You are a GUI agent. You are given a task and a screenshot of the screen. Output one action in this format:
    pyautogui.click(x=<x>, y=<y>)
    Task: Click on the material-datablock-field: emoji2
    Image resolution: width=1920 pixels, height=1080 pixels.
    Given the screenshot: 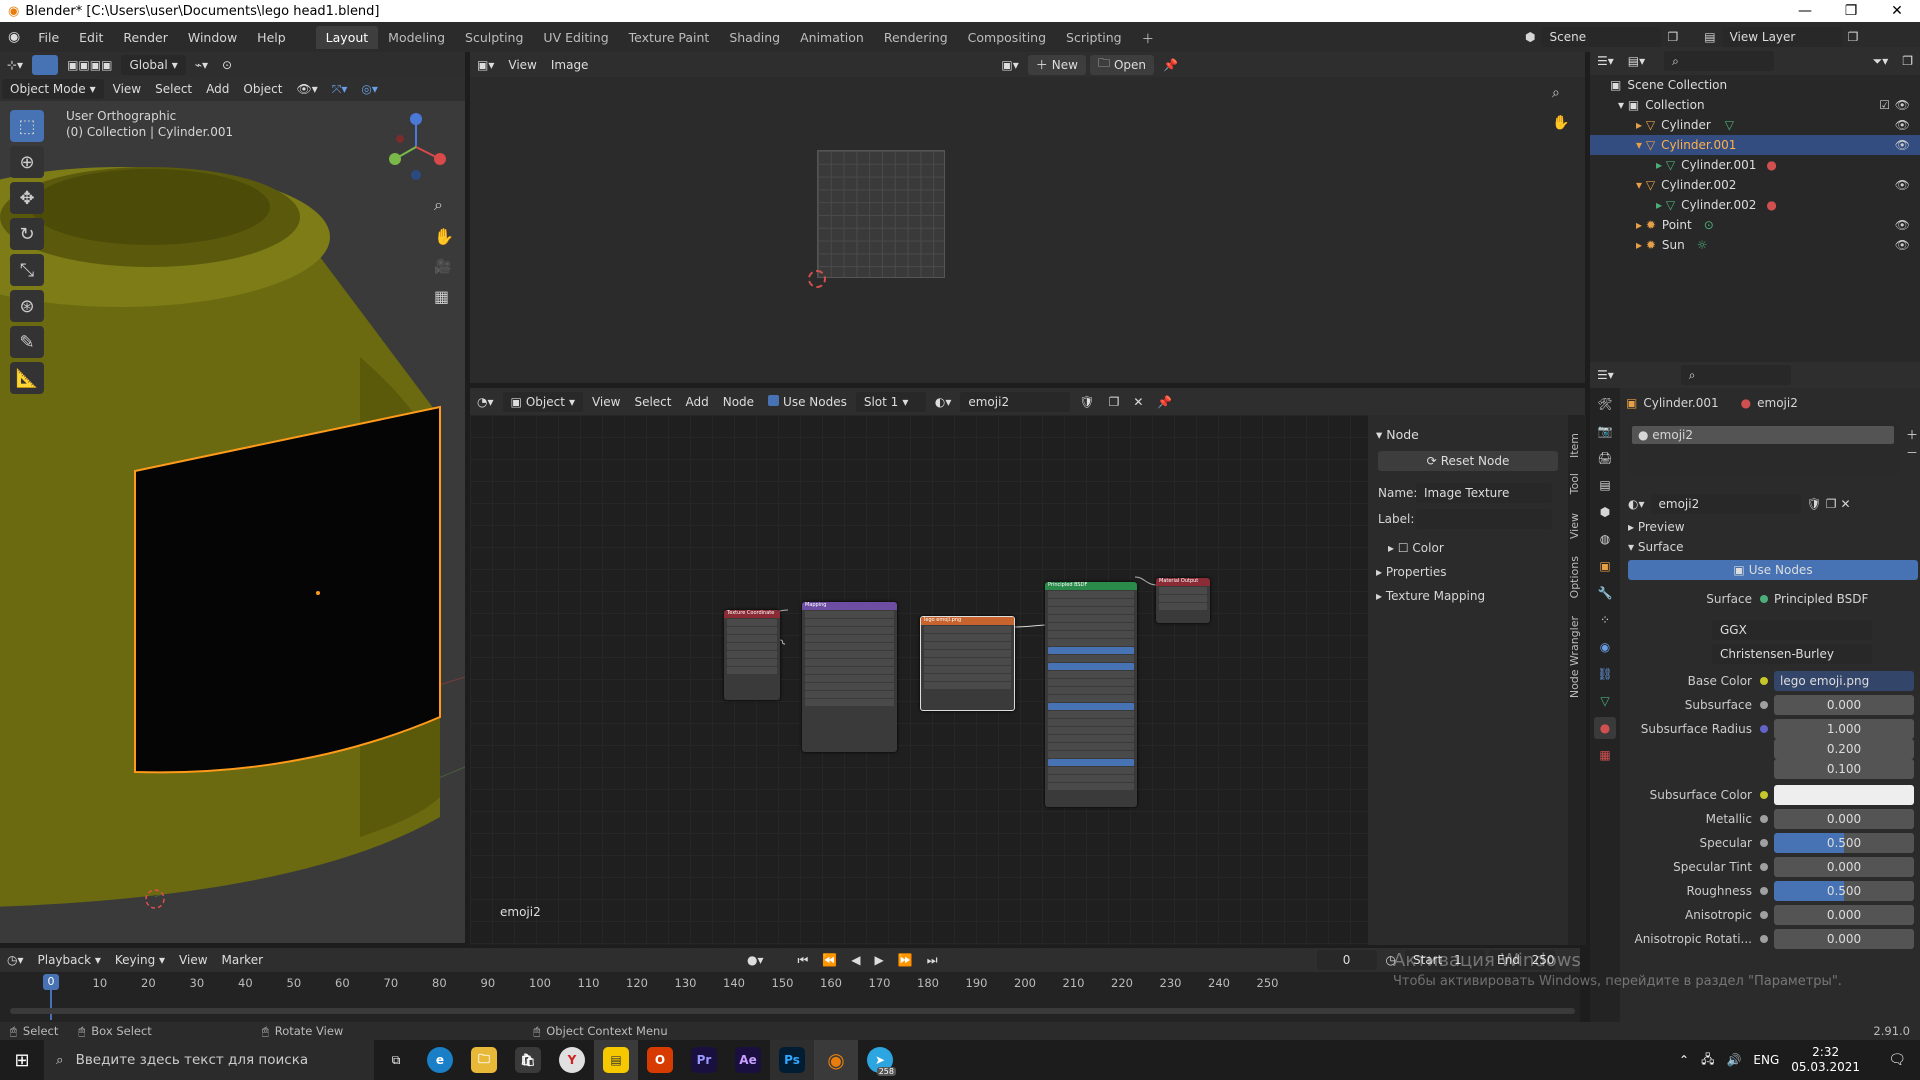 What is the action you would take?
    pyautogui.click(x=1725, y=504)
    